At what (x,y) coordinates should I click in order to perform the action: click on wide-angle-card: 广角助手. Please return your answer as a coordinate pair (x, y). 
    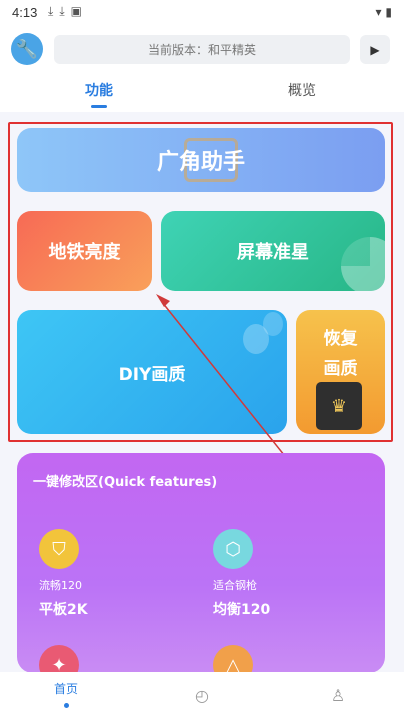
    Looking at the image, I should click on (201, 160).